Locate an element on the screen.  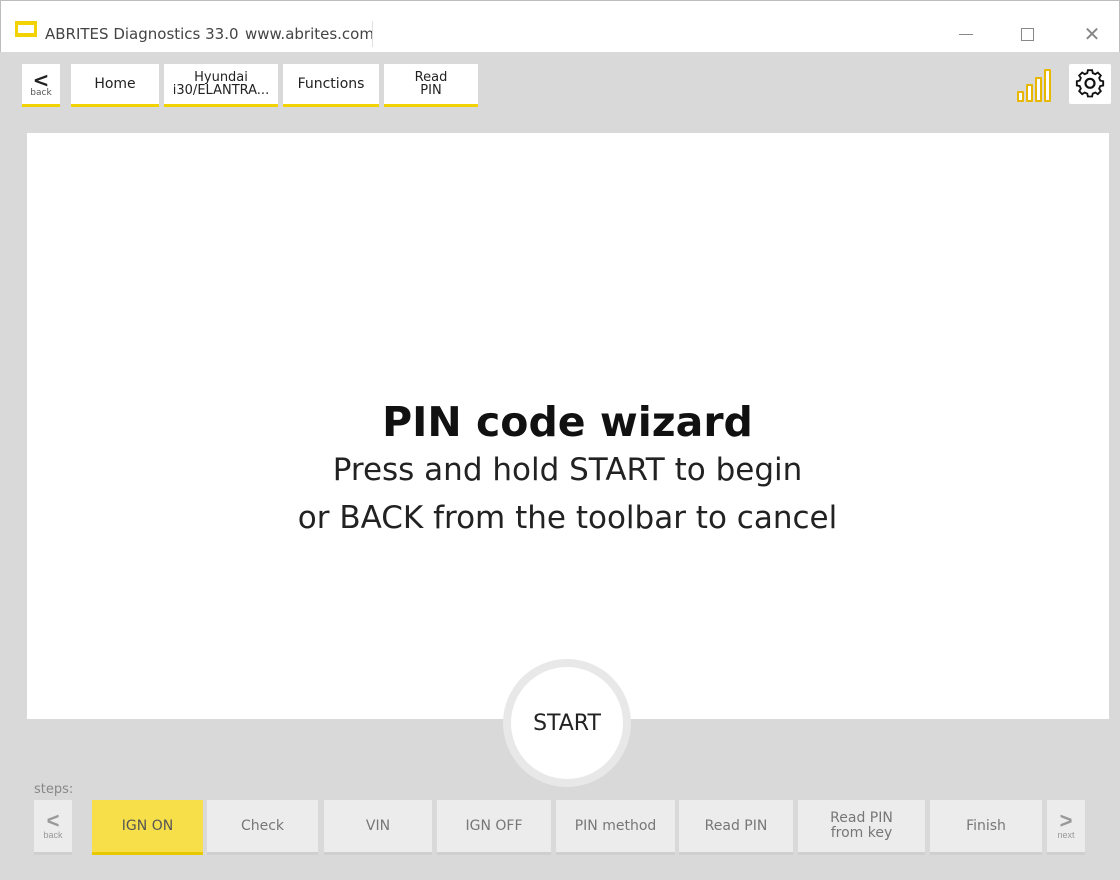
chevron-right-icon: > is located at coordinates (1066, 820).